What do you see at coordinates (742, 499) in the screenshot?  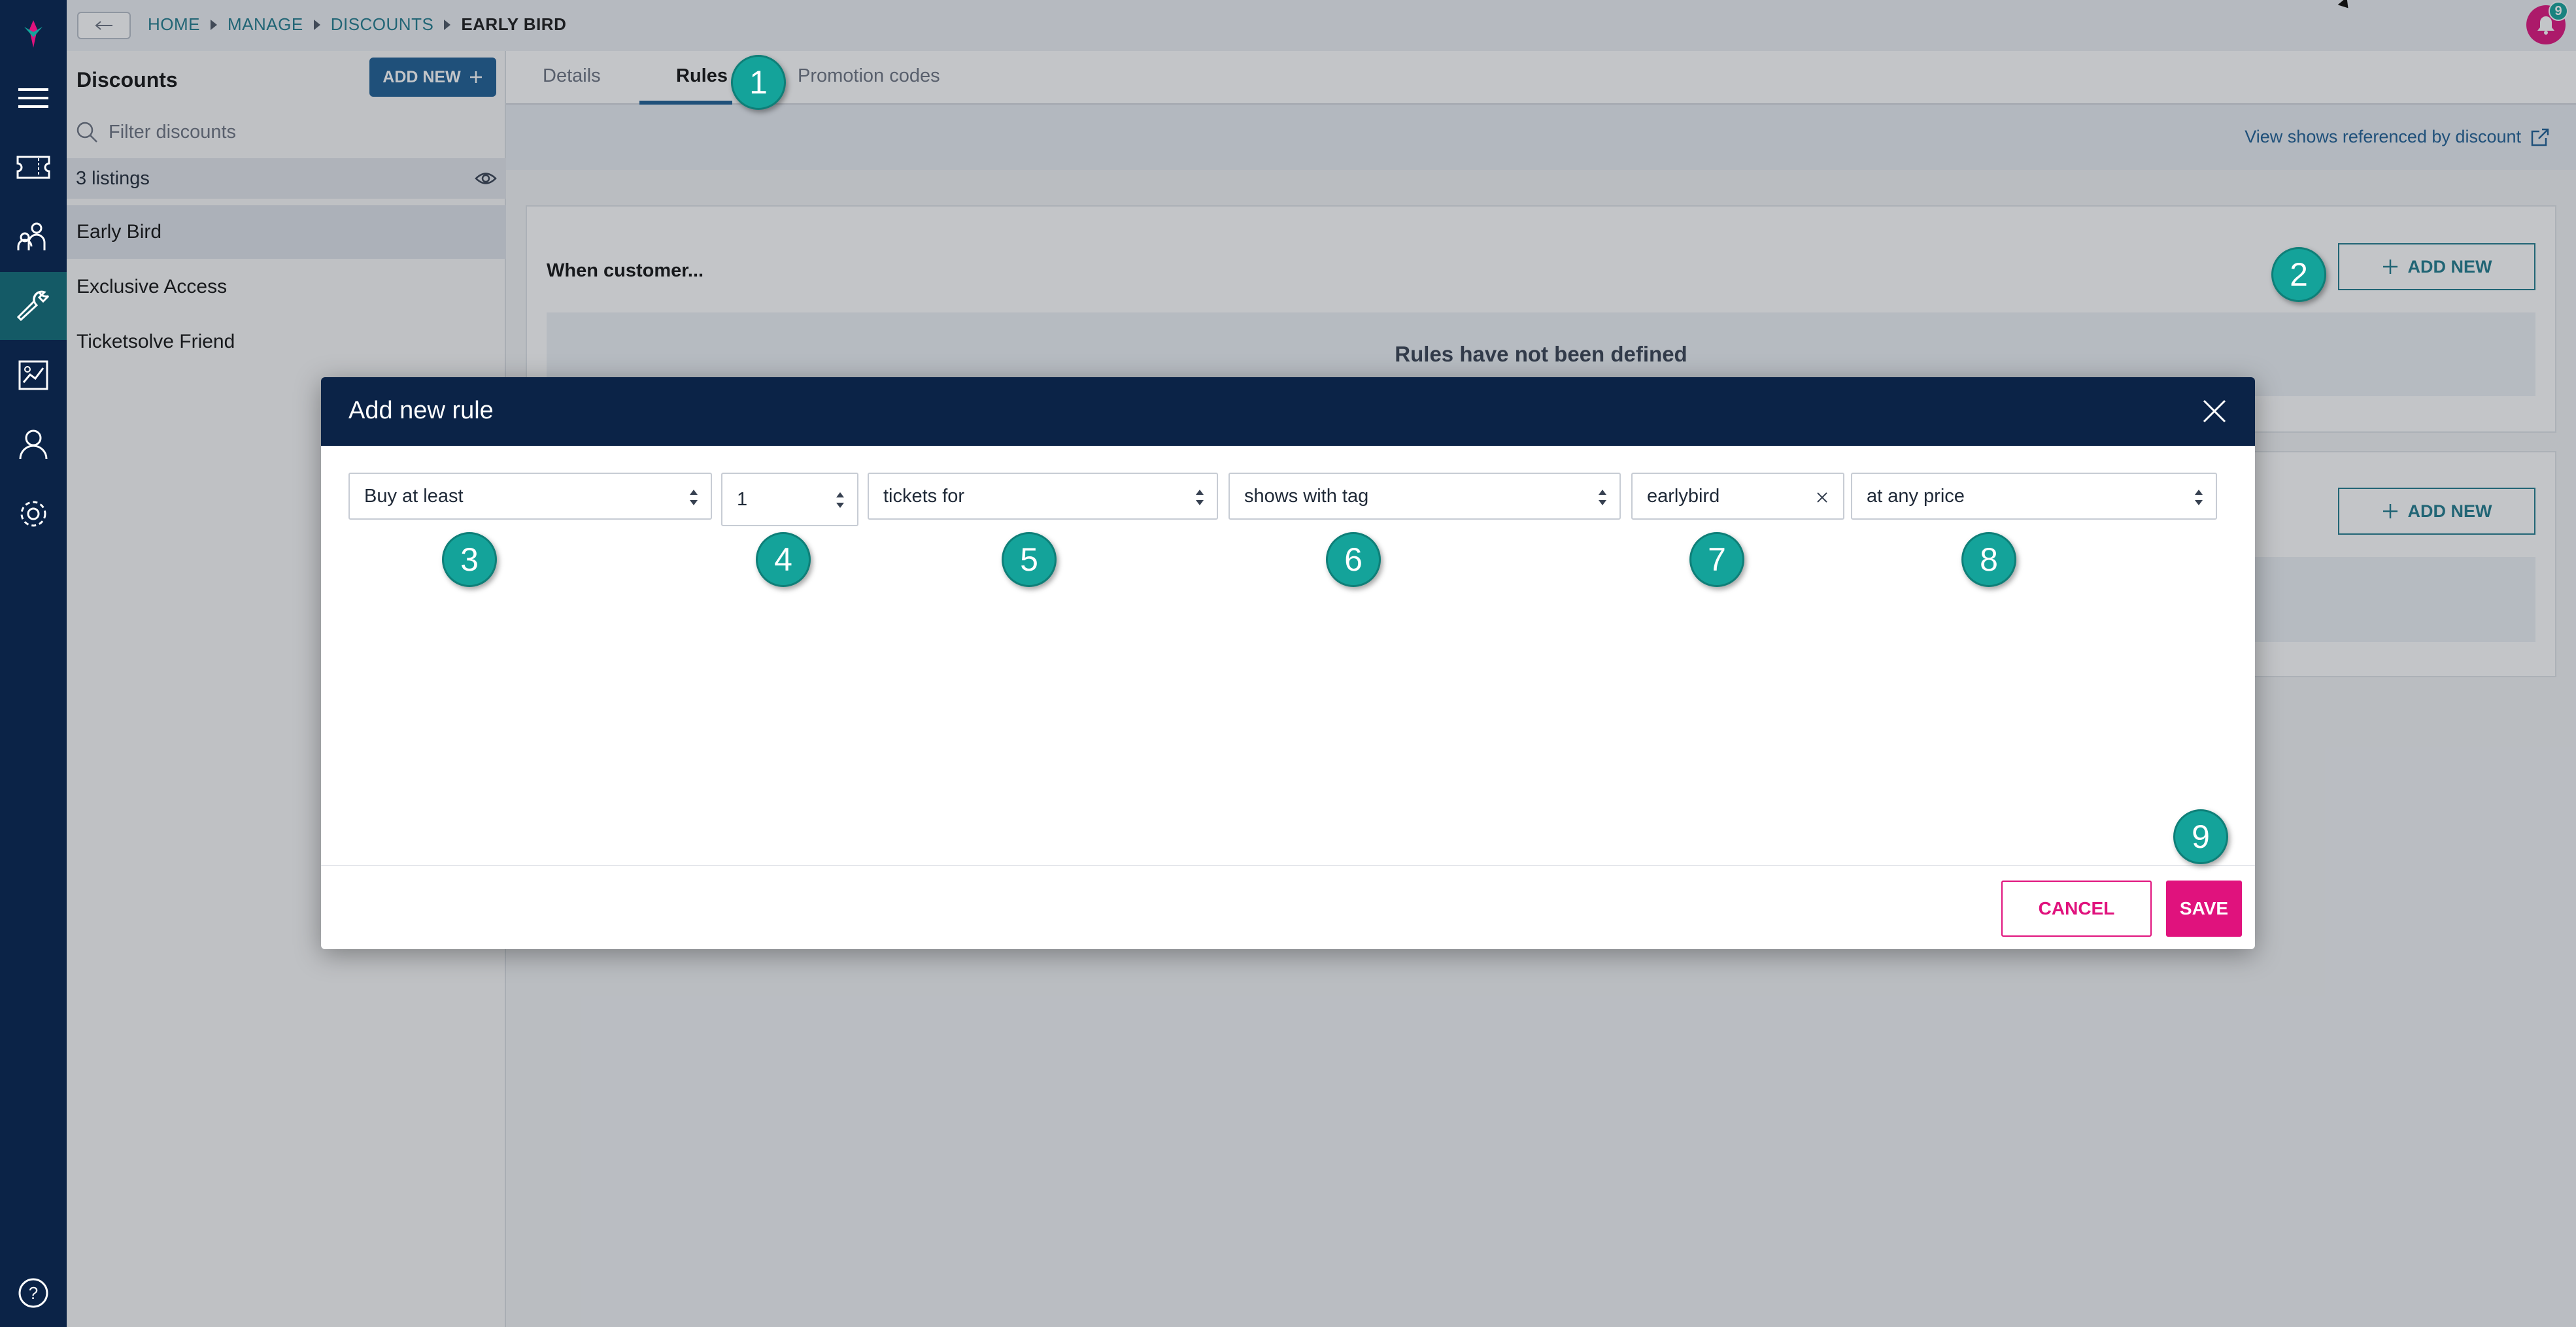 I see `quantity-value: 1` at bounding box center [742, 499].